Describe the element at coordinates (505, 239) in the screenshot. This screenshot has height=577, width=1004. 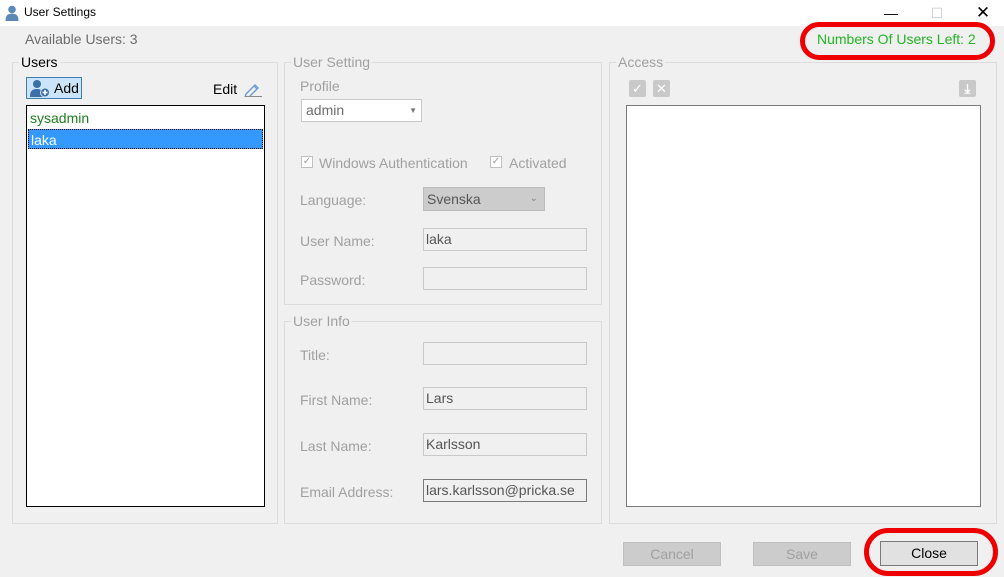
I see `username-field: laka` at that location.